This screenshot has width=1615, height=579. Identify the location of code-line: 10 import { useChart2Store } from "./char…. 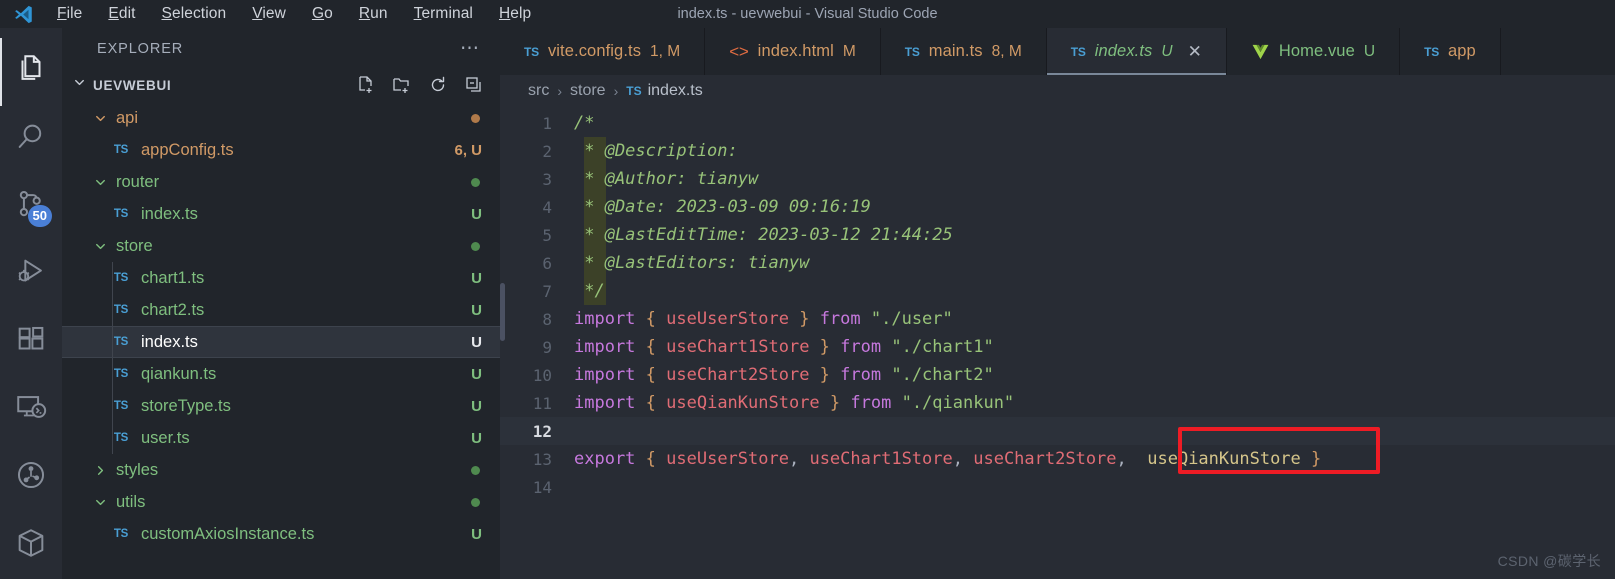
(1057, 375).